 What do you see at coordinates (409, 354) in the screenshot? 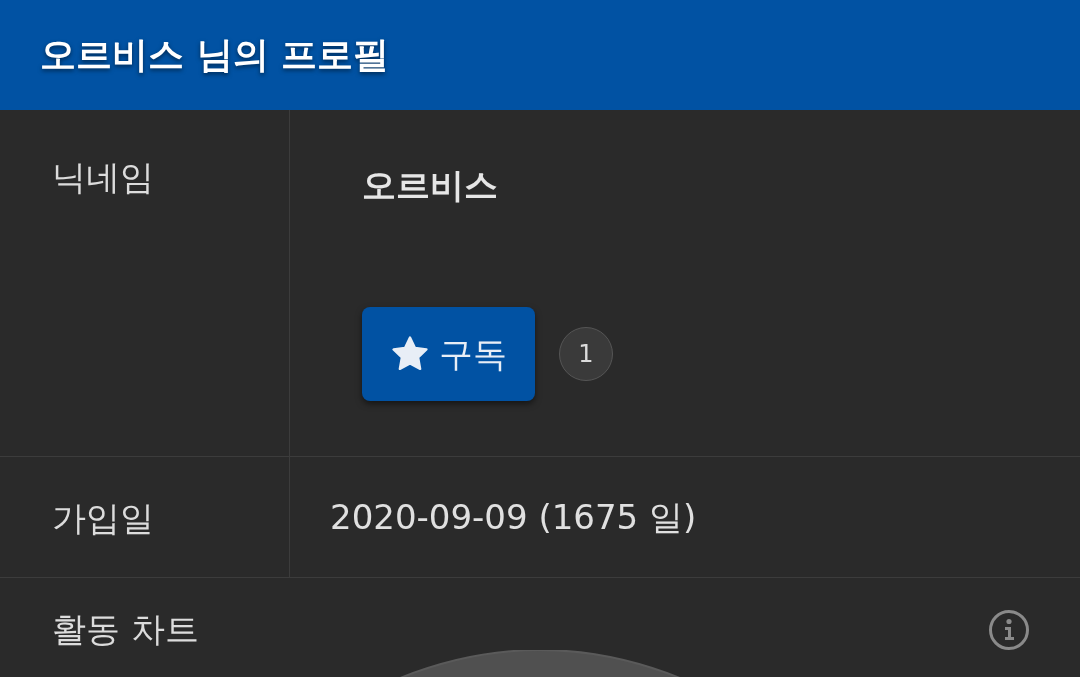
I see `star-icon` at bounding box center [409, 354].